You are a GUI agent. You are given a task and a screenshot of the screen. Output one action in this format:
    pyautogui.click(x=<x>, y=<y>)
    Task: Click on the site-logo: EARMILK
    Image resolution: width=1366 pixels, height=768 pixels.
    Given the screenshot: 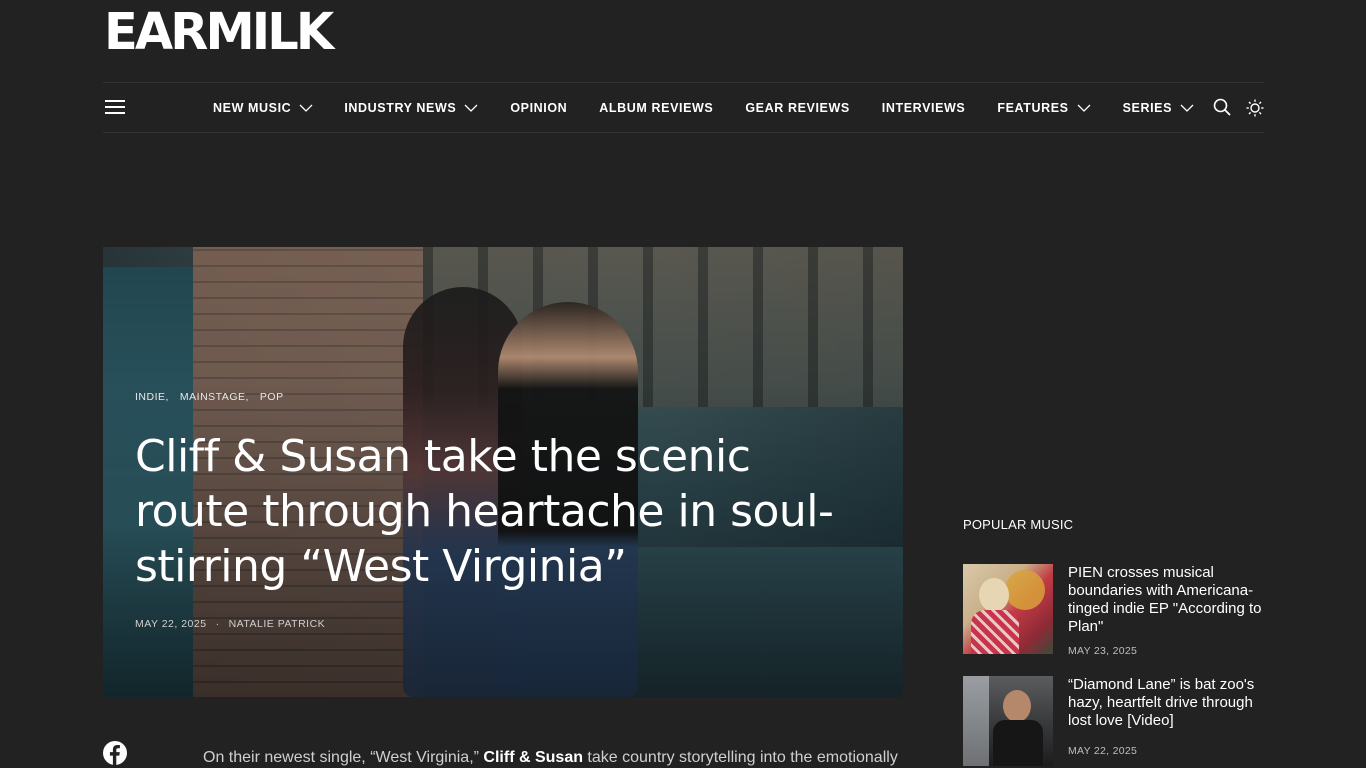 What is the action you would take?
    pyautogui.click(x=221, y=32)
    